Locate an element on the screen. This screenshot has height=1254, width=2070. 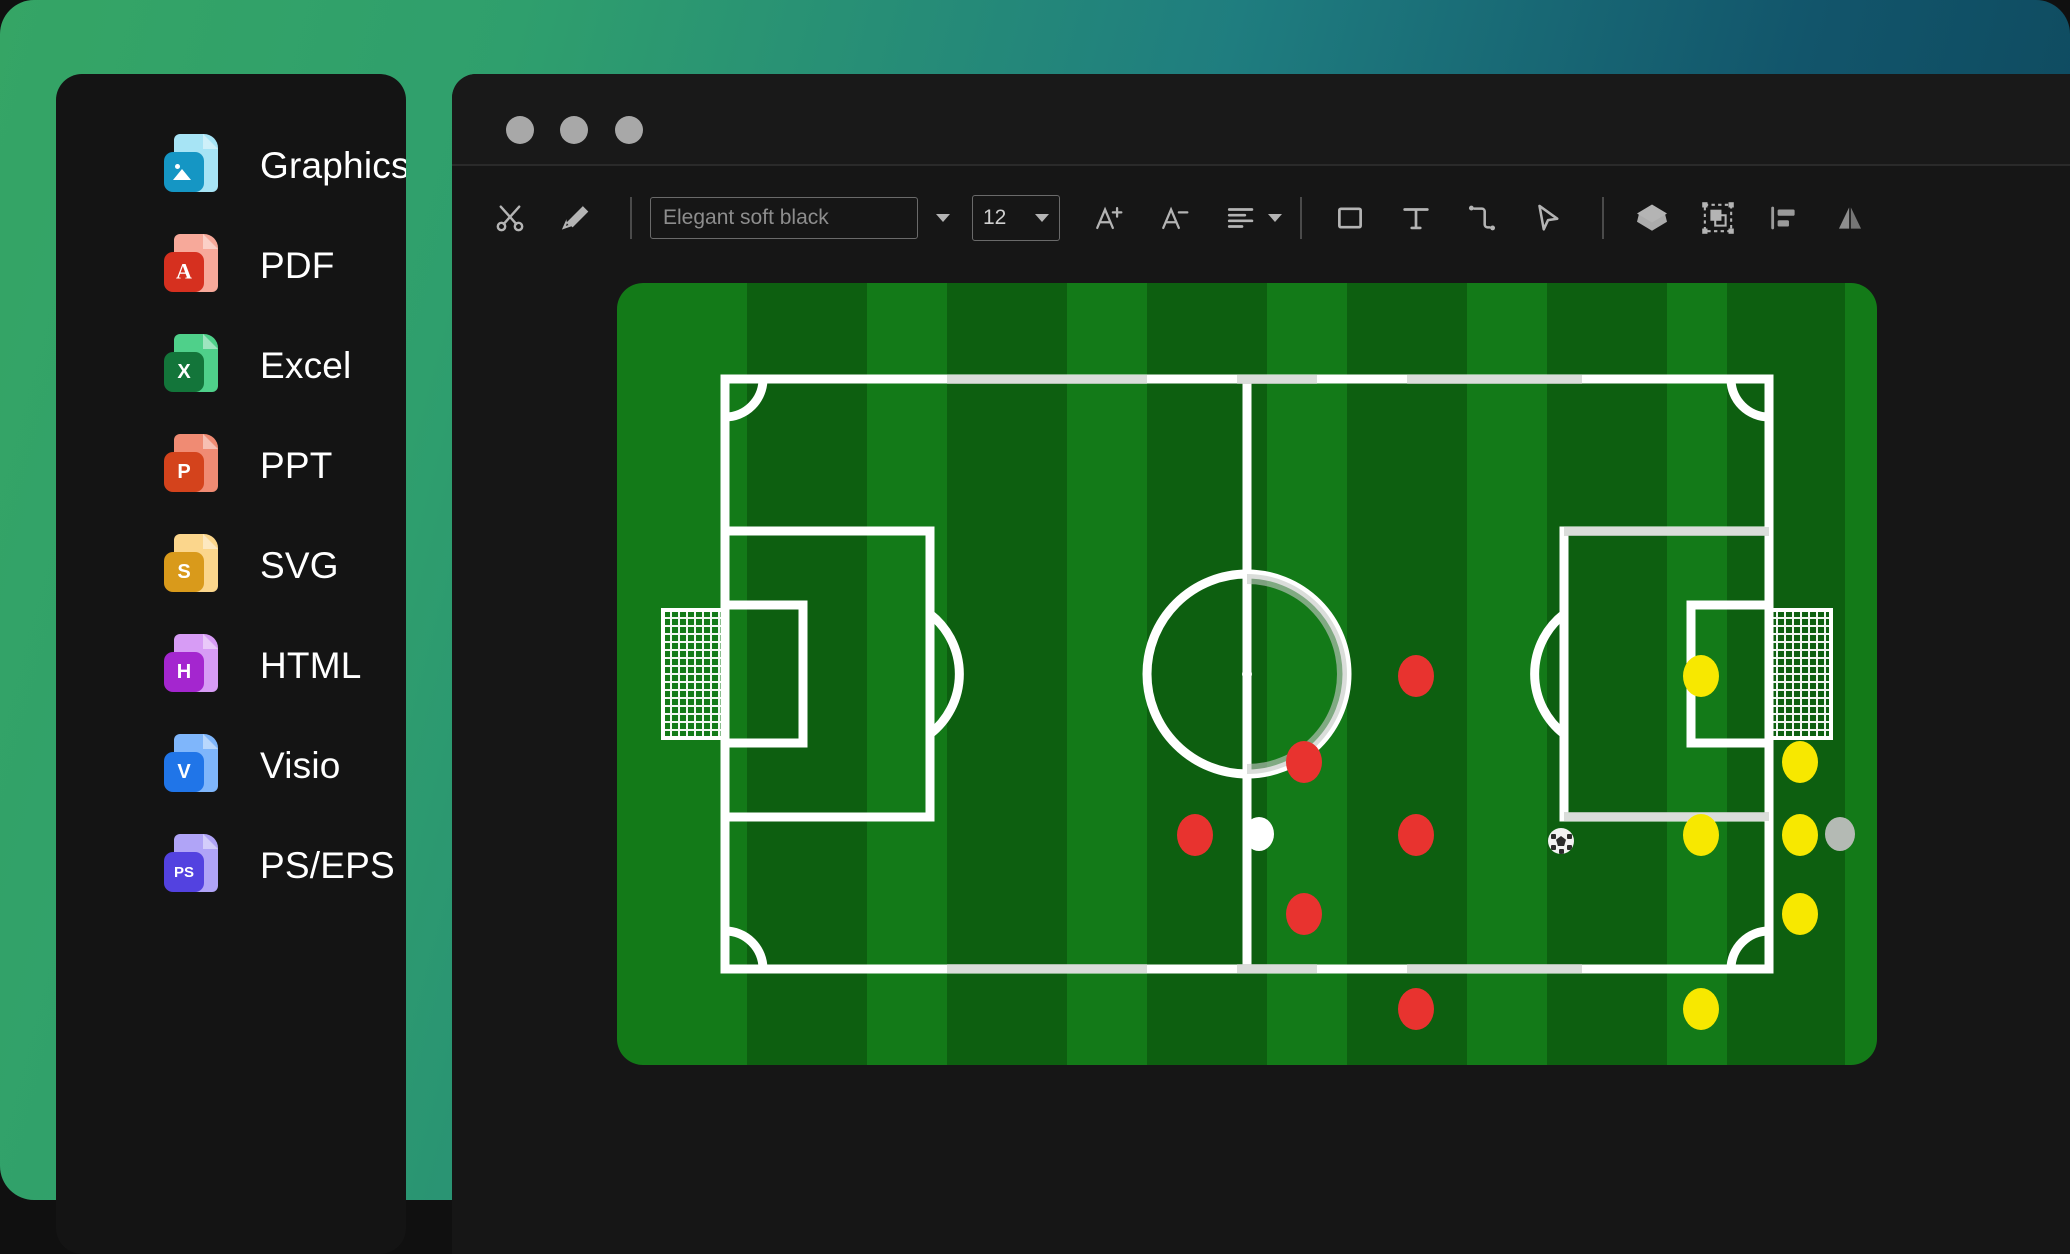
sidebar-item-visio: V Visio is located at coordinates (231, 766).